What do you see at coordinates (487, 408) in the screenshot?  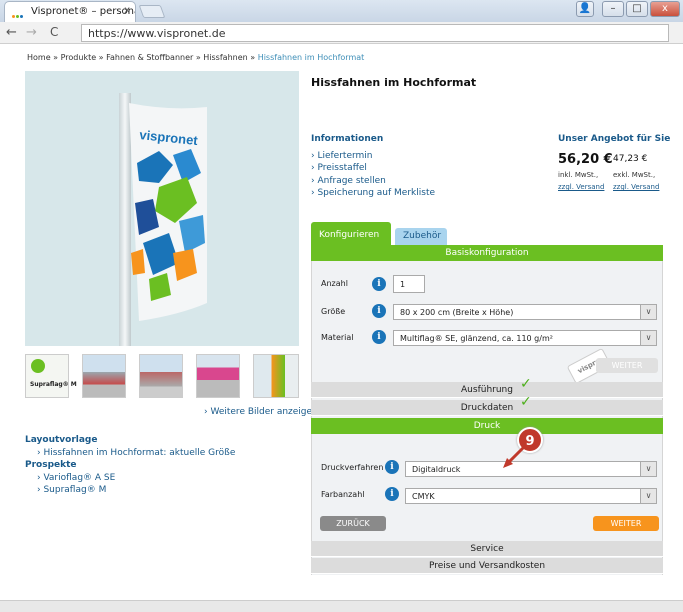 I see `druckdaten-section: Druckdaten` at bounding box center [487, 408].